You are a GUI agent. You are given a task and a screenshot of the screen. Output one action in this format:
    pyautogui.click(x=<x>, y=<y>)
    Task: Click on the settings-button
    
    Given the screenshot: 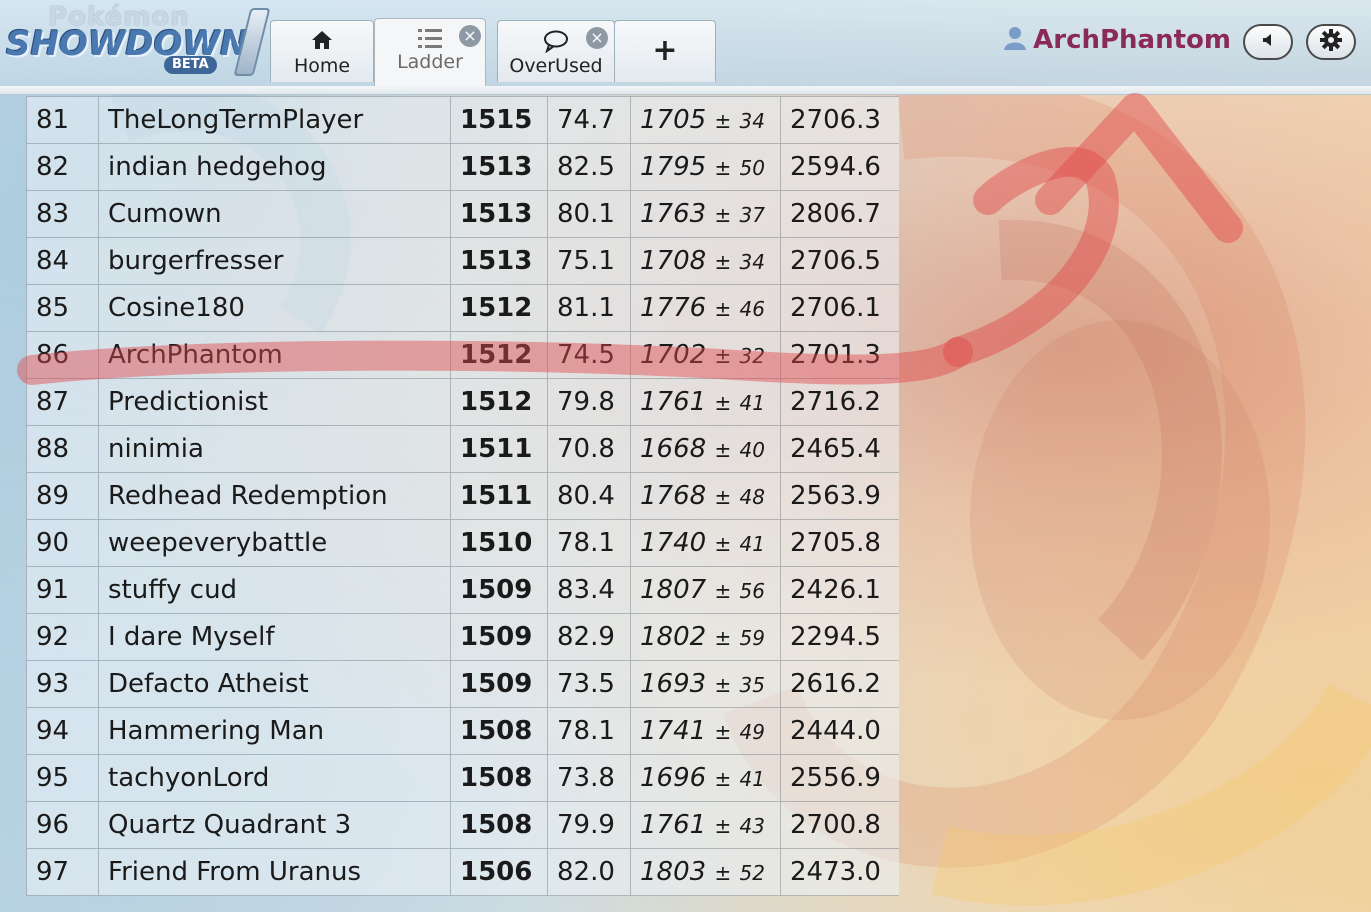 What is the action you would take?
    pyautogui.click(x=1331, y=42)
    